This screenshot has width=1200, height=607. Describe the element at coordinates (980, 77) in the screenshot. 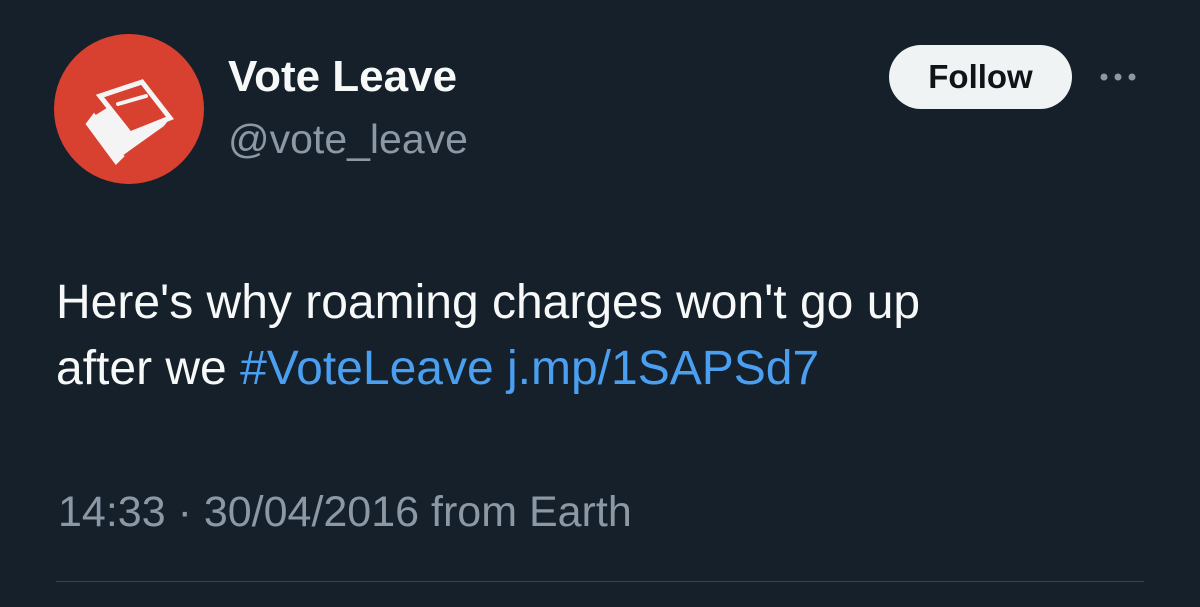

I see `follow-button: Follow` at that location.